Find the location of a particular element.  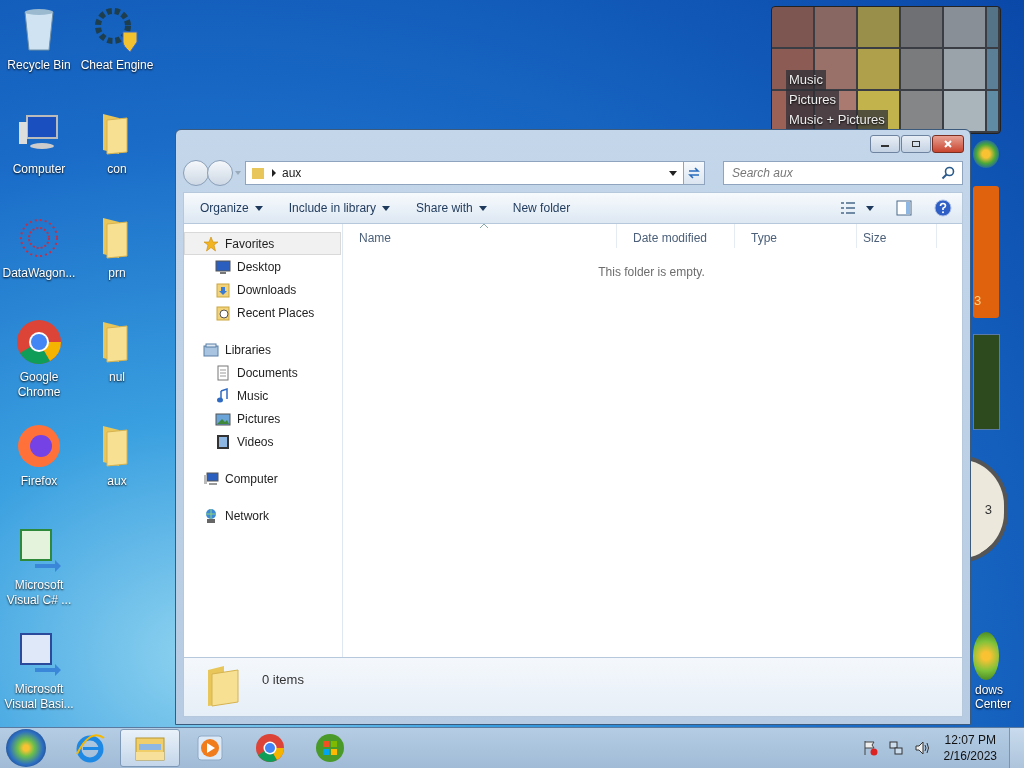

maximize-icon is located at coordinates (916, 144).